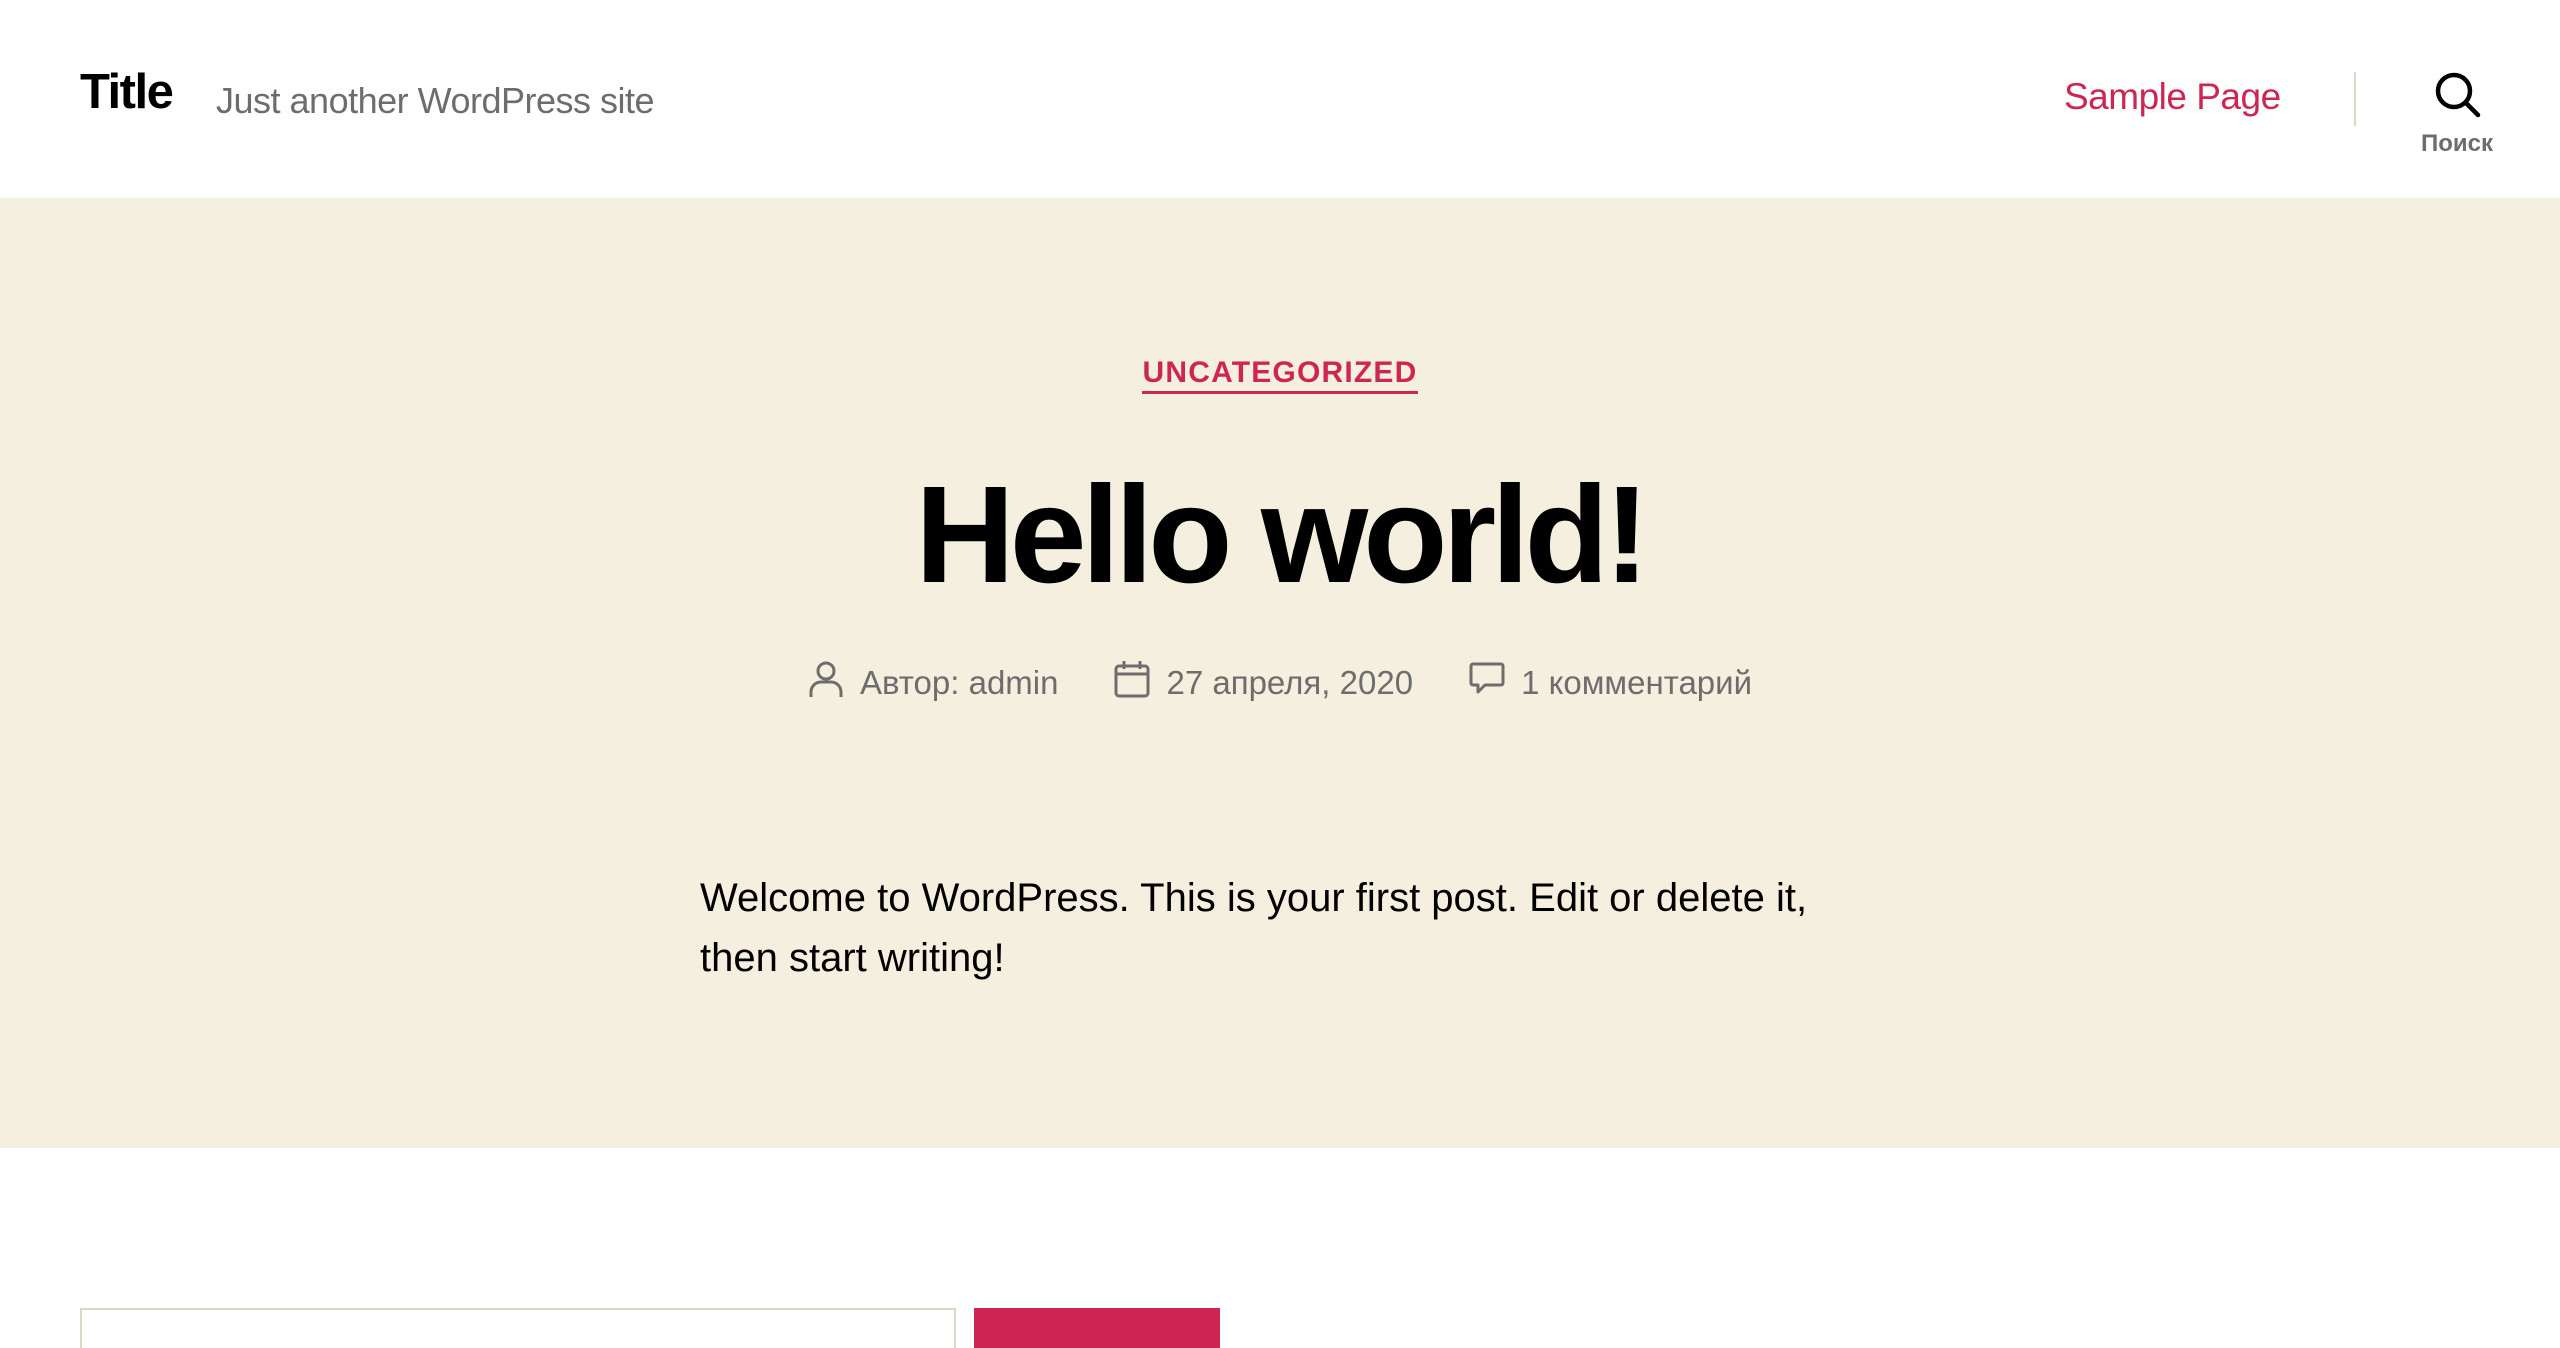 The width and height of the screenshot is (2560, 1348). Describe the element at coordinates (1289, 683) in the screenshot. I see `post-date-link: 27 апреля, 2020` at that location.